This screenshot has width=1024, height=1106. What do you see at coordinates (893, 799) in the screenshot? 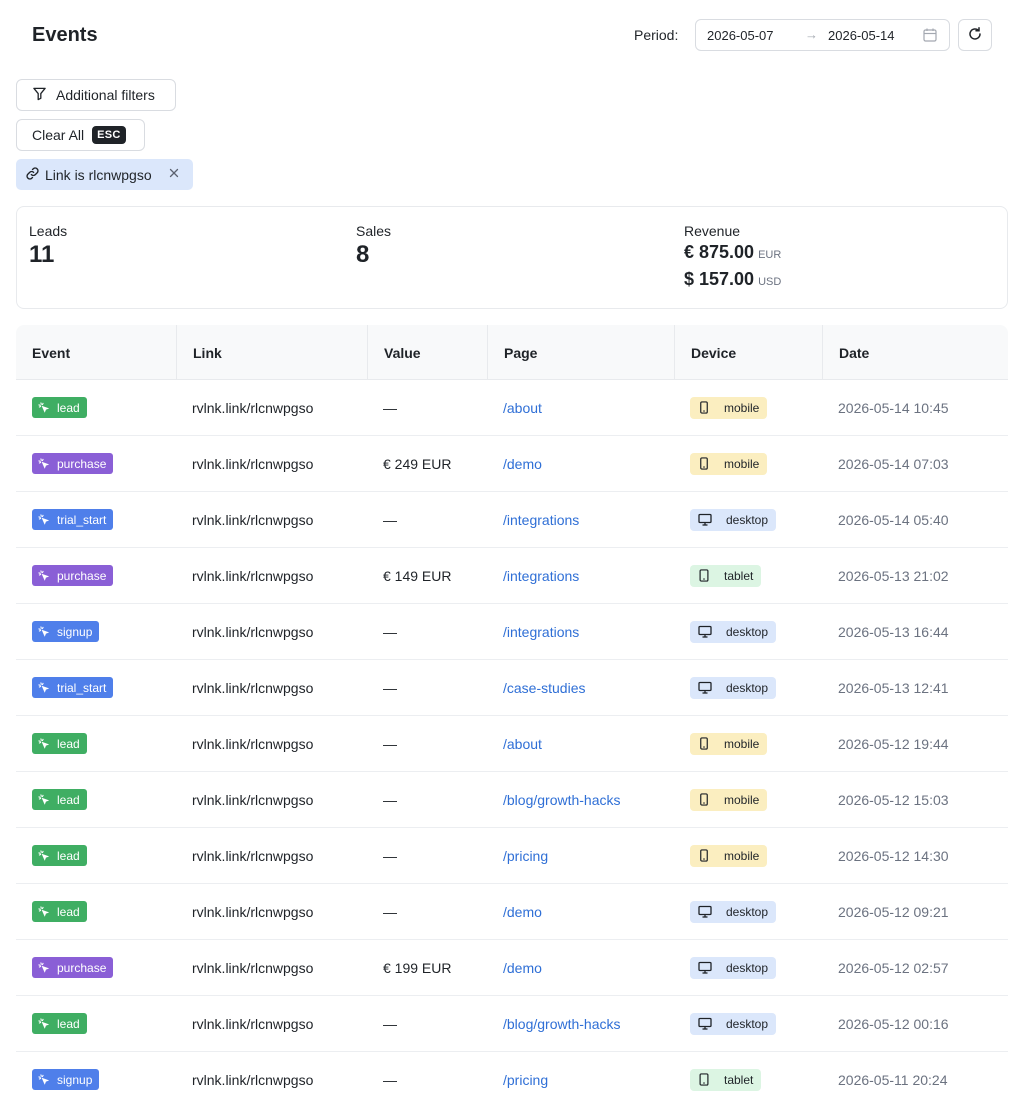
I see `date-cell: 2026-05-12 15:03` at bounding box center [893, 799].